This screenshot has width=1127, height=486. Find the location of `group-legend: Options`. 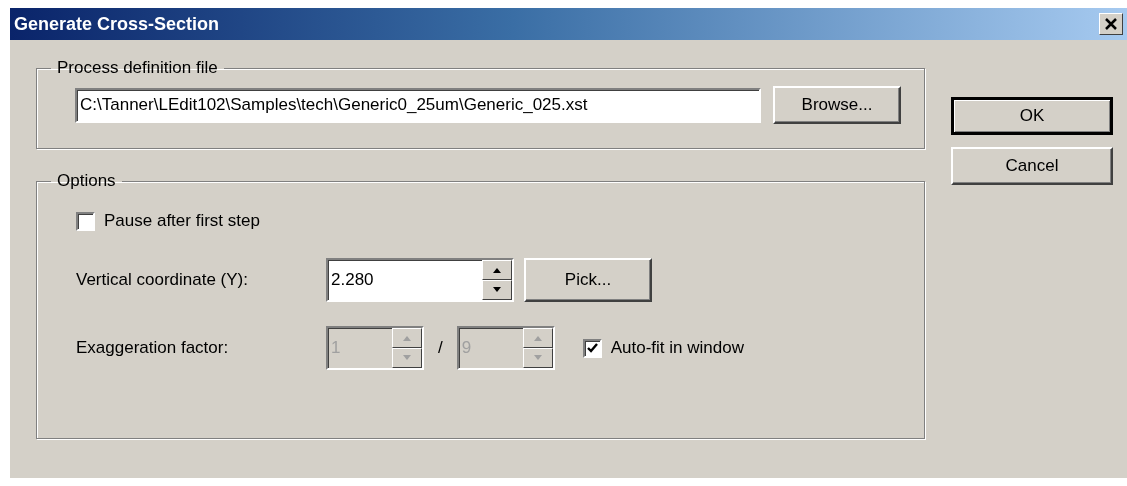

group-legend: Options is located at coordinates (86, 181).